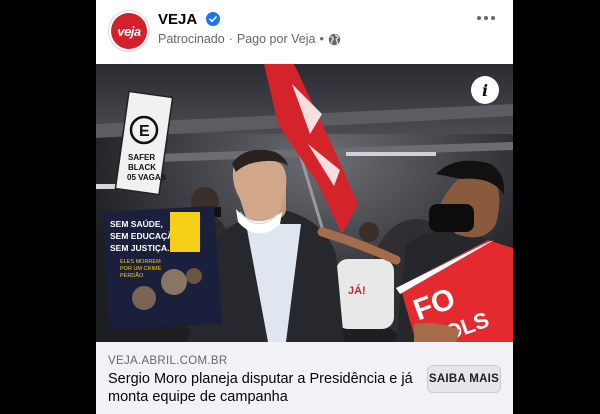  What do you see at coordinates (141, 269) in the screenshot?
I see `svg-text: POR UM CRIME` at bounding box center [141, 269].